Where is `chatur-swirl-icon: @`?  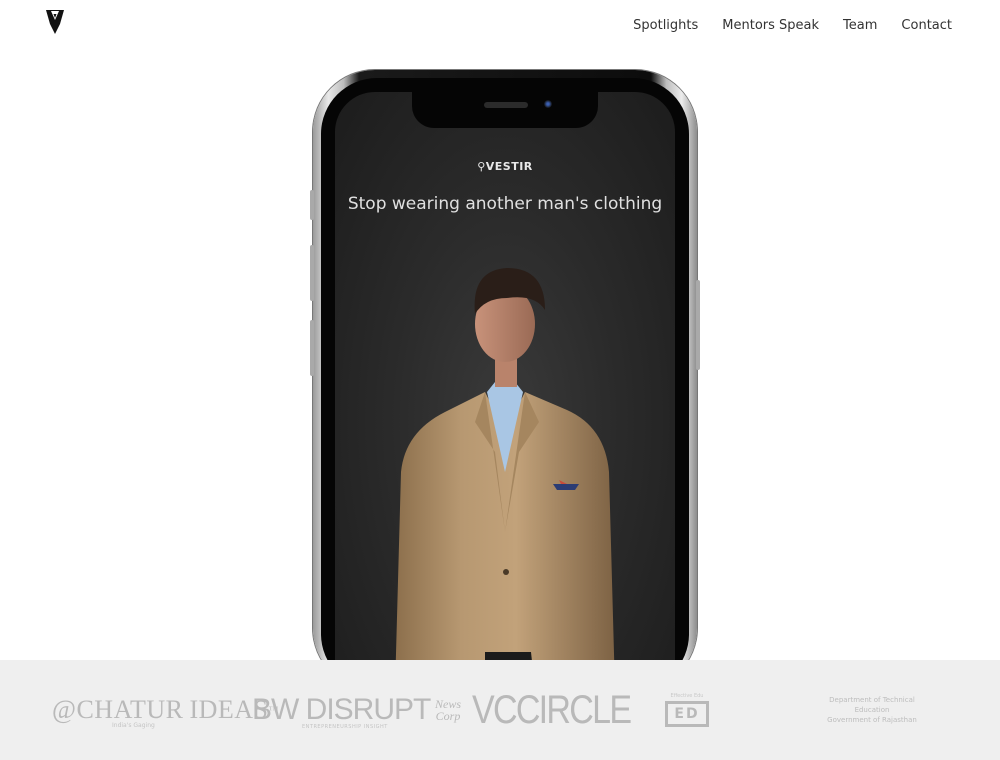 chatur-swirl-icon: @ is located at coordinates (64, 709).